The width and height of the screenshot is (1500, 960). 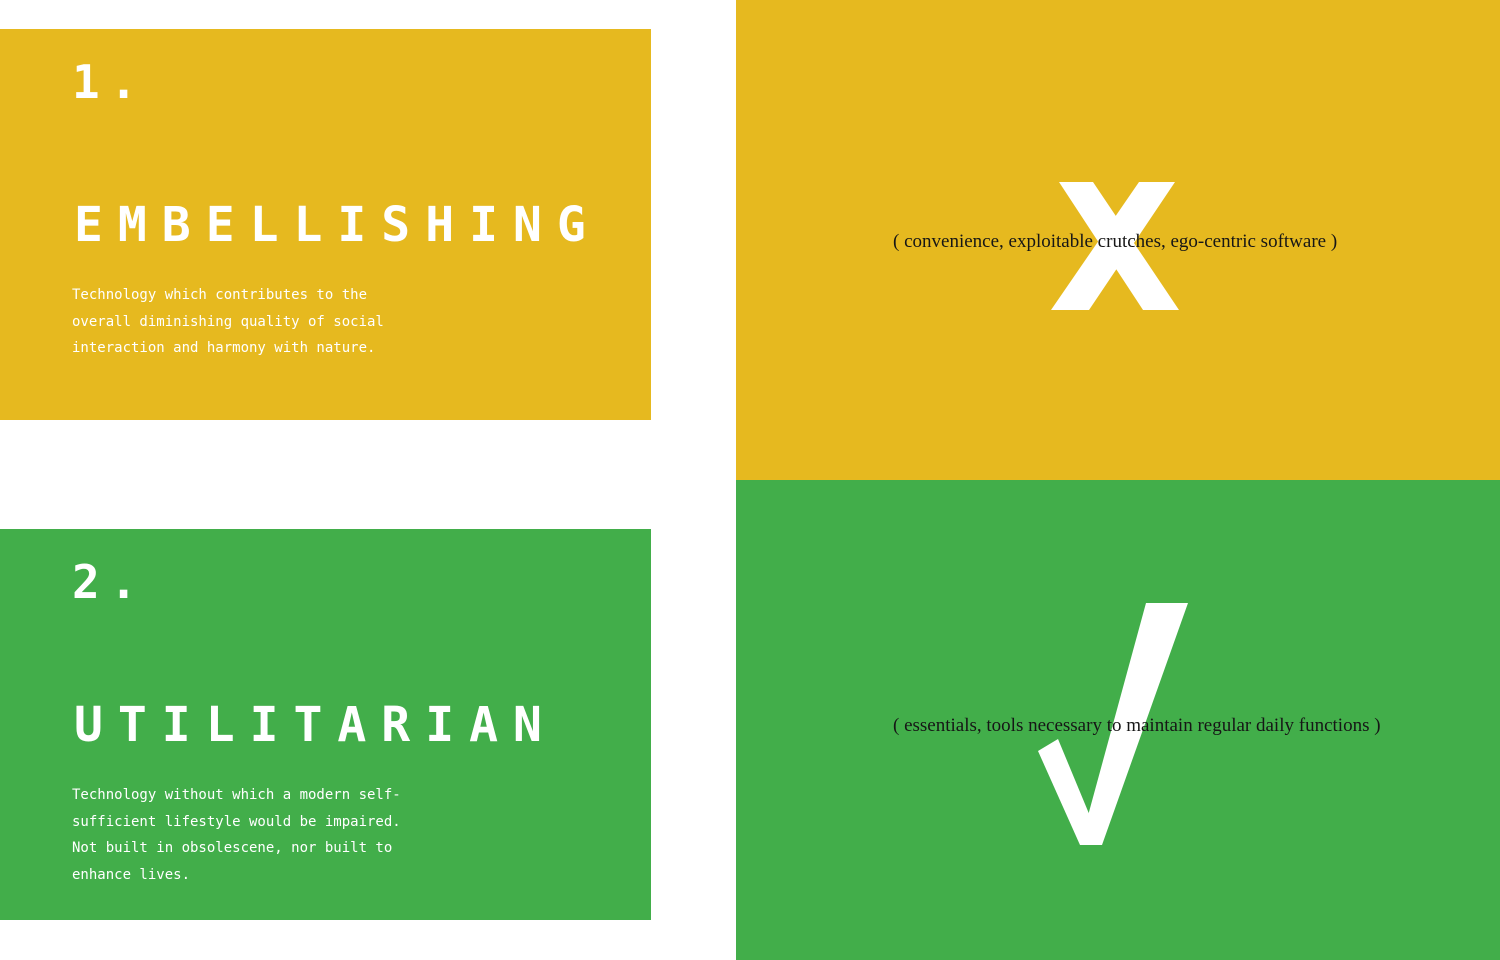 What do you see at coordinates (1070, 792) in the screenshot?
I see `check-mark-stroke` at bounding box center [1070, 792].